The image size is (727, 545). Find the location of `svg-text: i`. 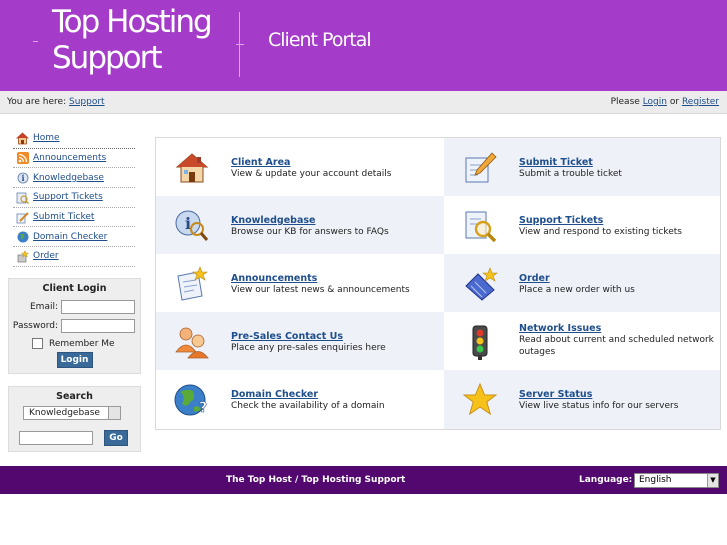

svg-text: i is located at coordinates (22, 178).